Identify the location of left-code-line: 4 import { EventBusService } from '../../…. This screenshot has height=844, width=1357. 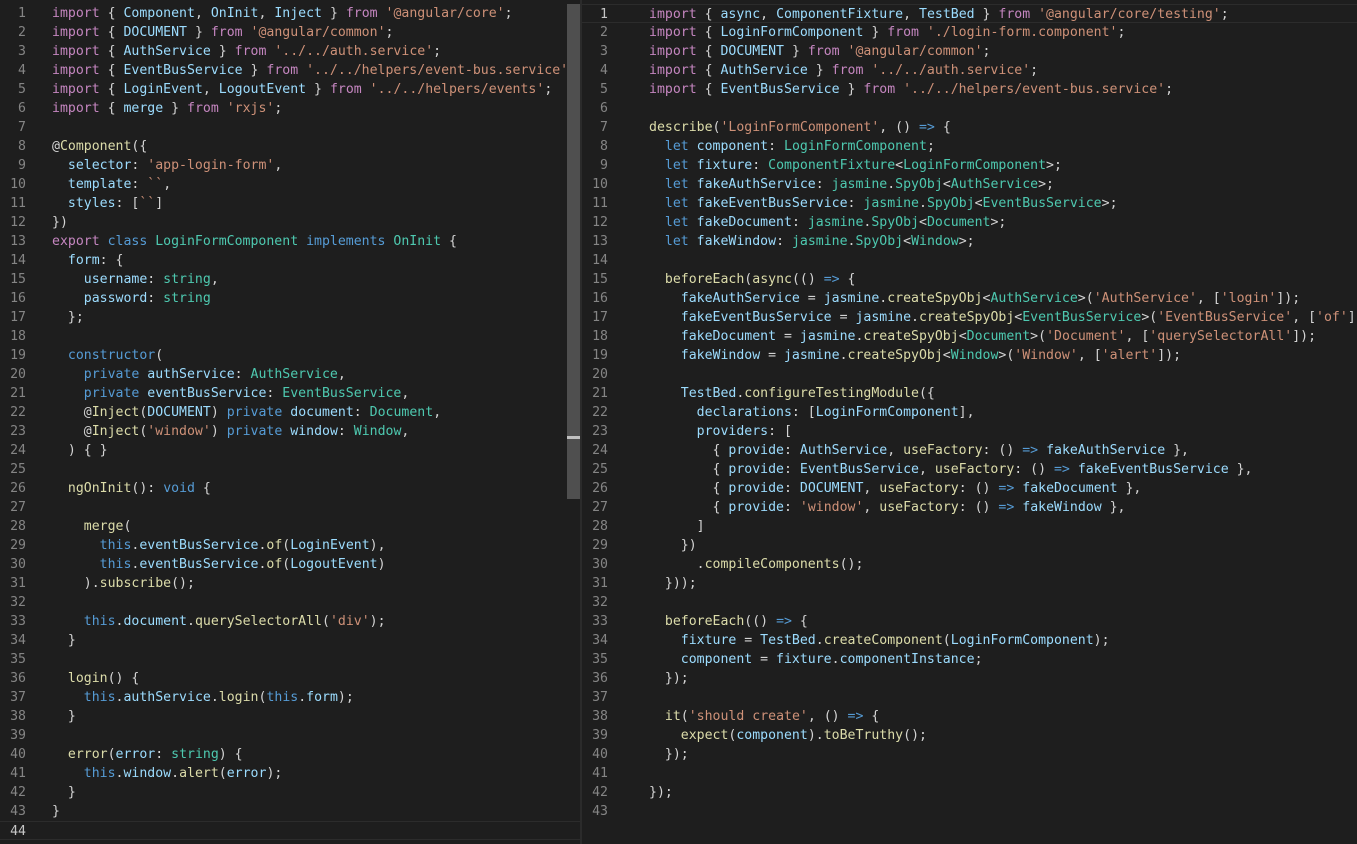
(290, 70).